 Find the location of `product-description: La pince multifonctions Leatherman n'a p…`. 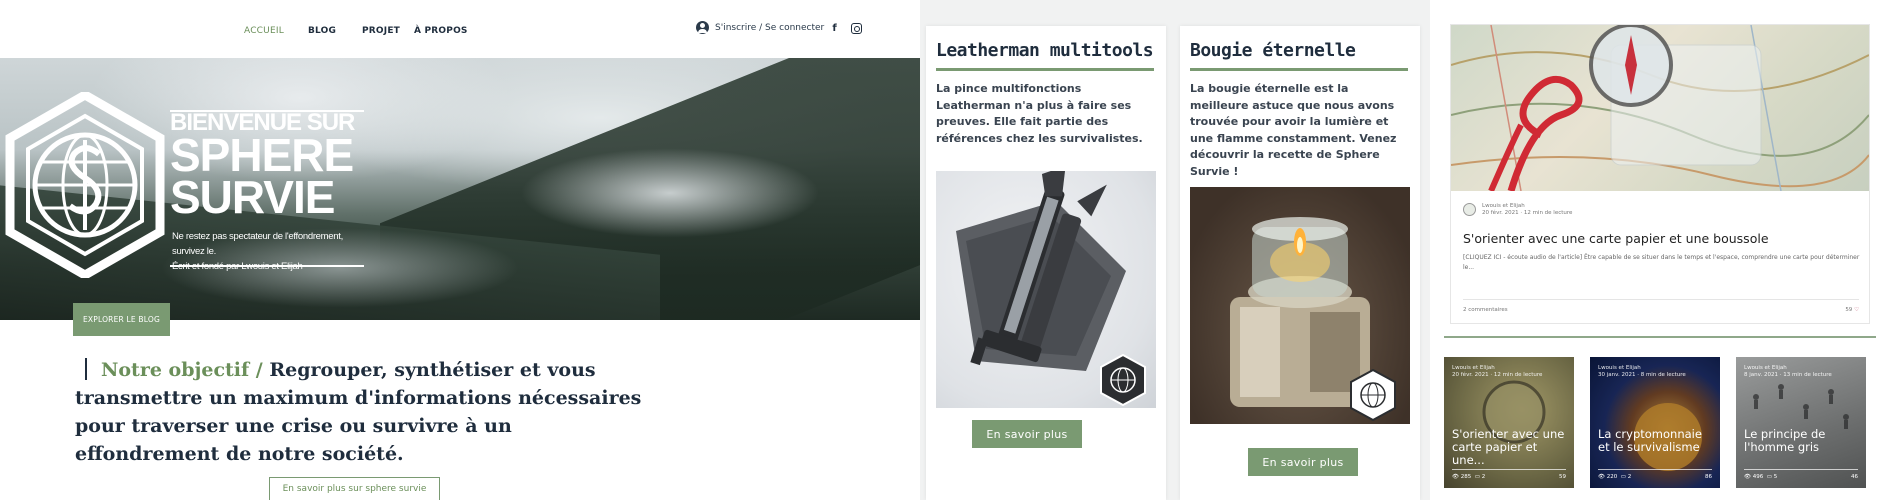

product-description: La pince multifonctions Leatherman n'a p… is located at coordinates (1039, 113).